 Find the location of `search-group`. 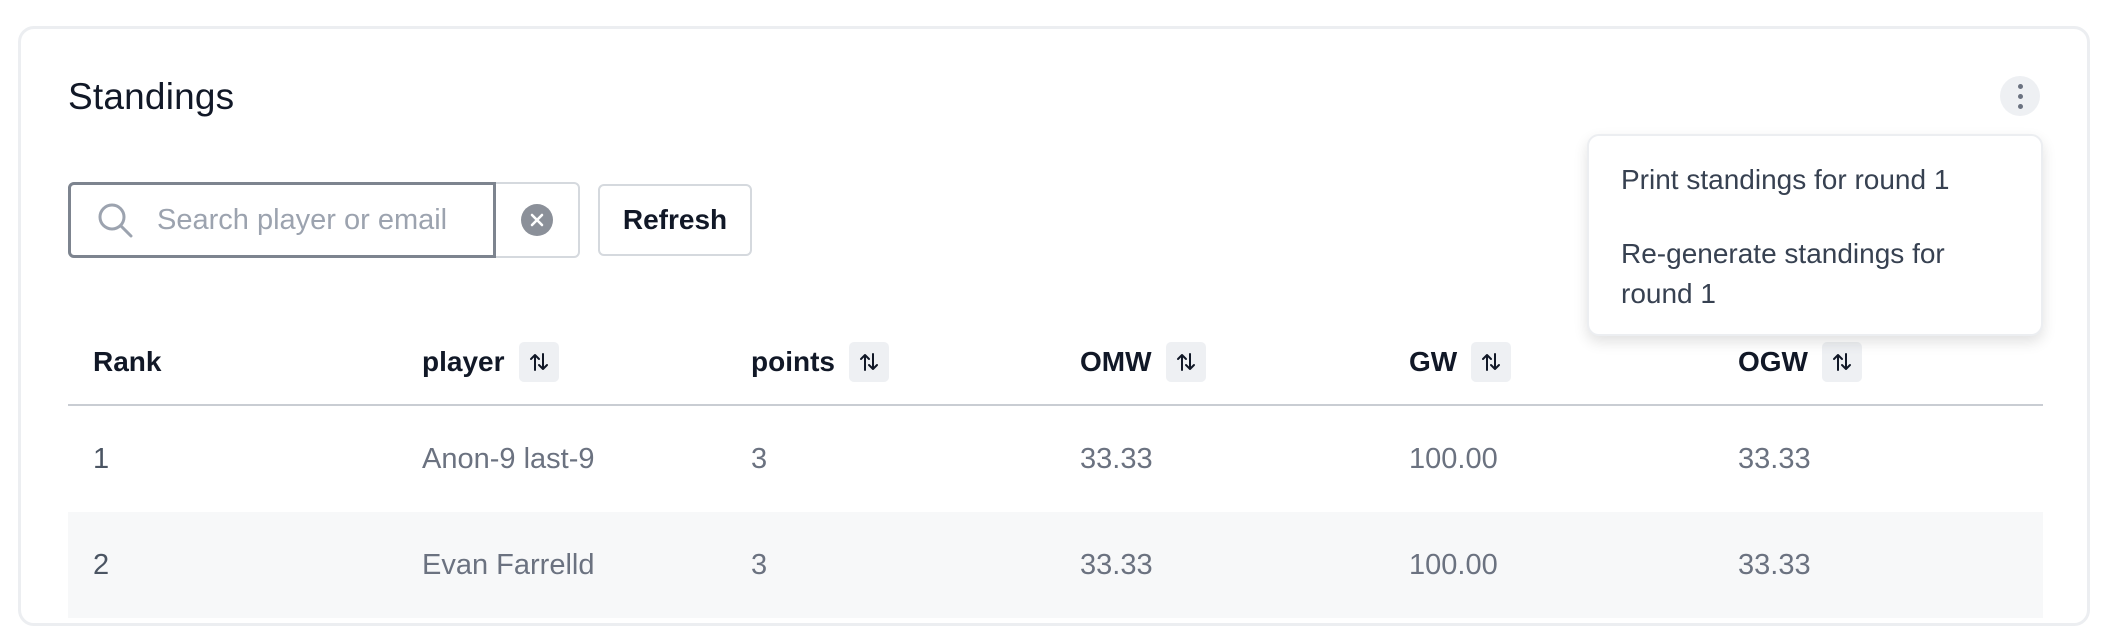

search-group is located at coordinates (324, 220).